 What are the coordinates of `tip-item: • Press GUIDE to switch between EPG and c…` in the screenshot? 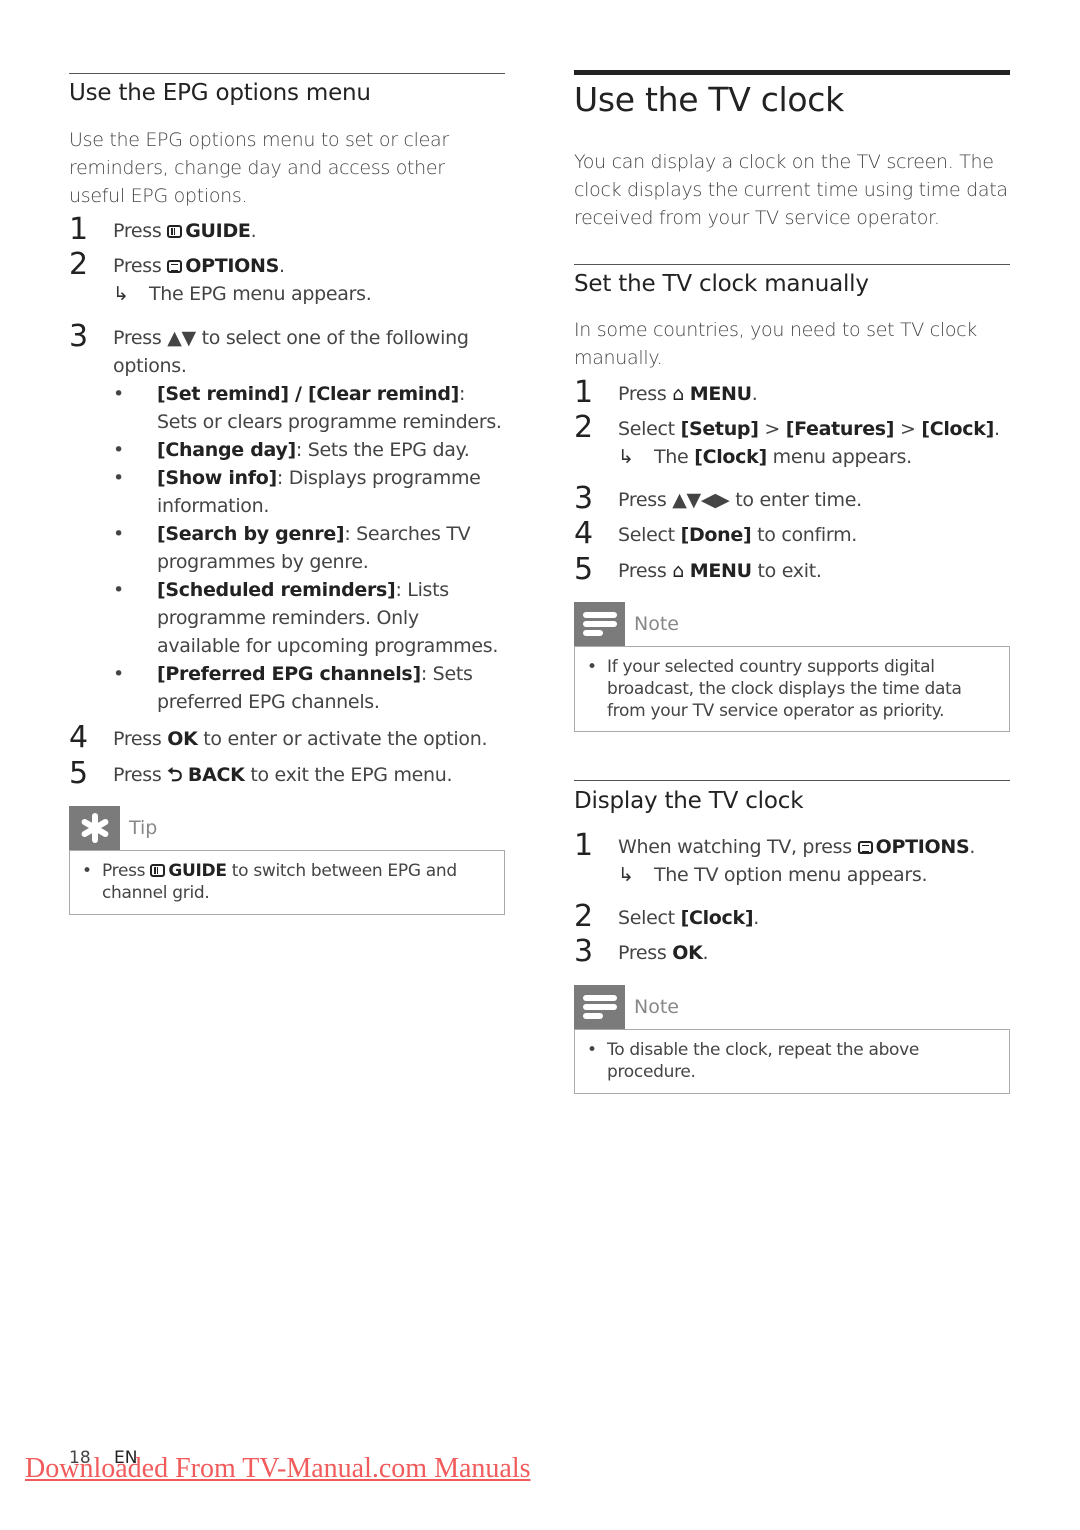 It's located at (287, 882).